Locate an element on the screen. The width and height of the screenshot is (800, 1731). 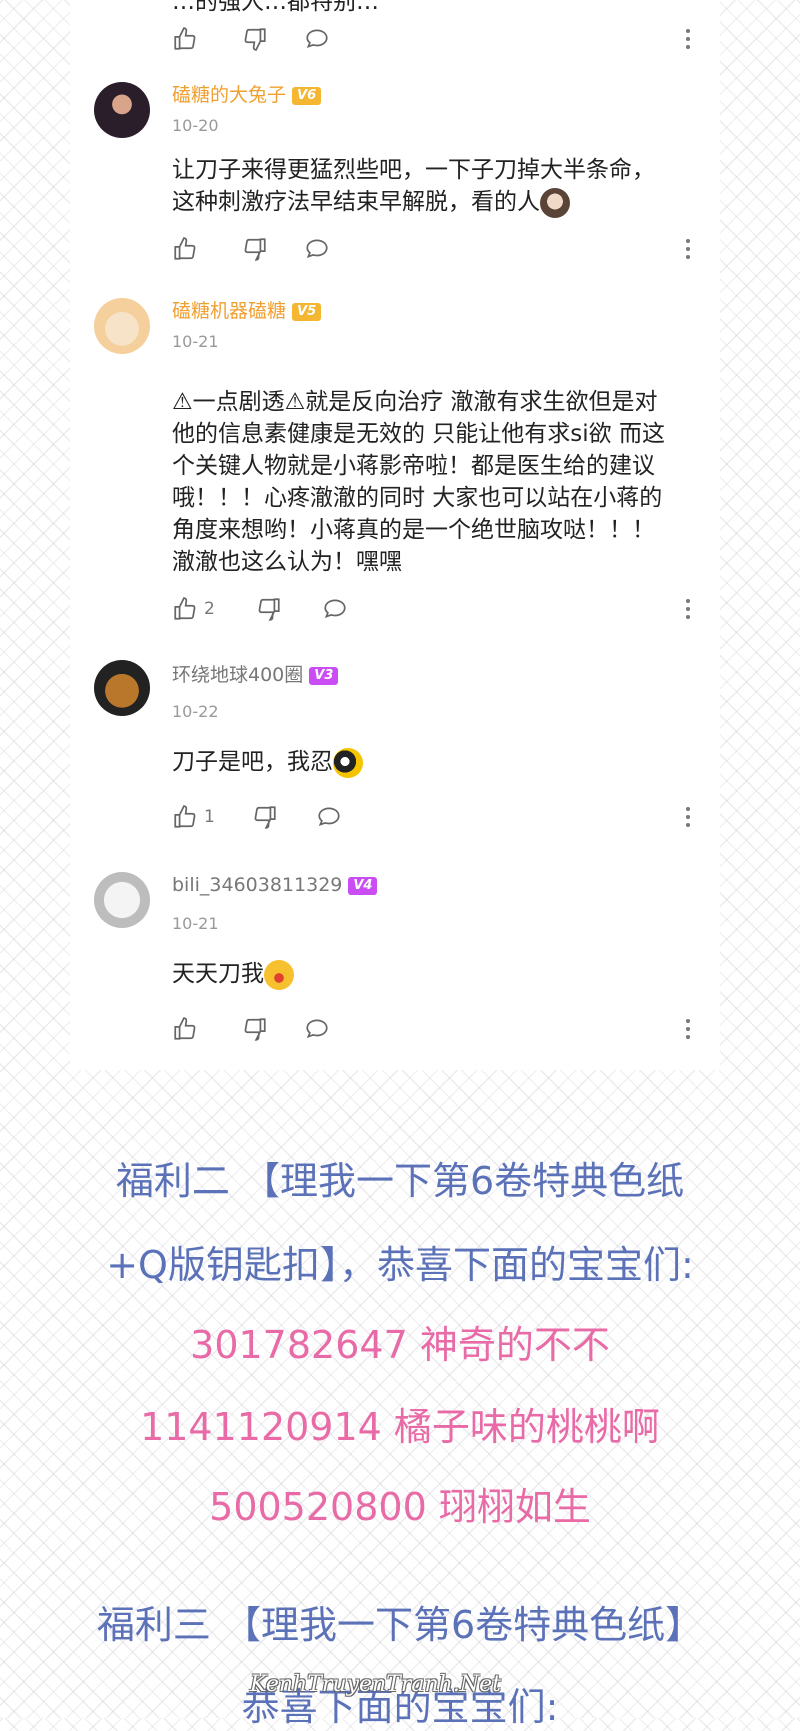
comment-text: 让刀子来得更猛烈些吧，一下子刀掉大半条命，这种刺激疗法早结束早解脱，看的人 is located at coordinates (422, 186).